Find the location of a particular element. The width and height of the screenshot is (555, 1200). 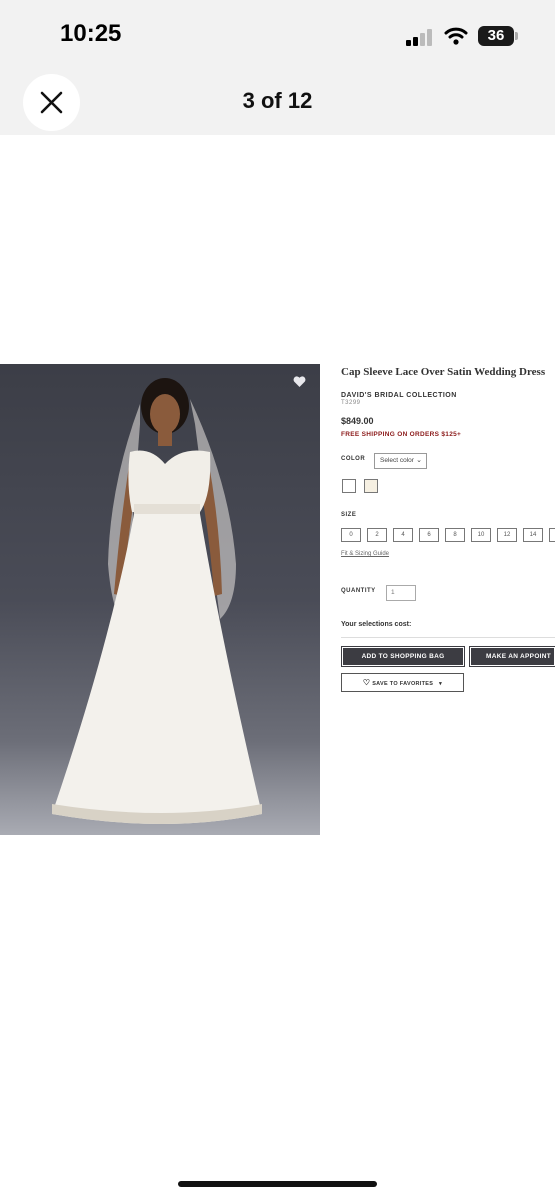

shipping-promo: FREE SHIPPING ON ORDERS $125+ is located at coordinates (401, 434).